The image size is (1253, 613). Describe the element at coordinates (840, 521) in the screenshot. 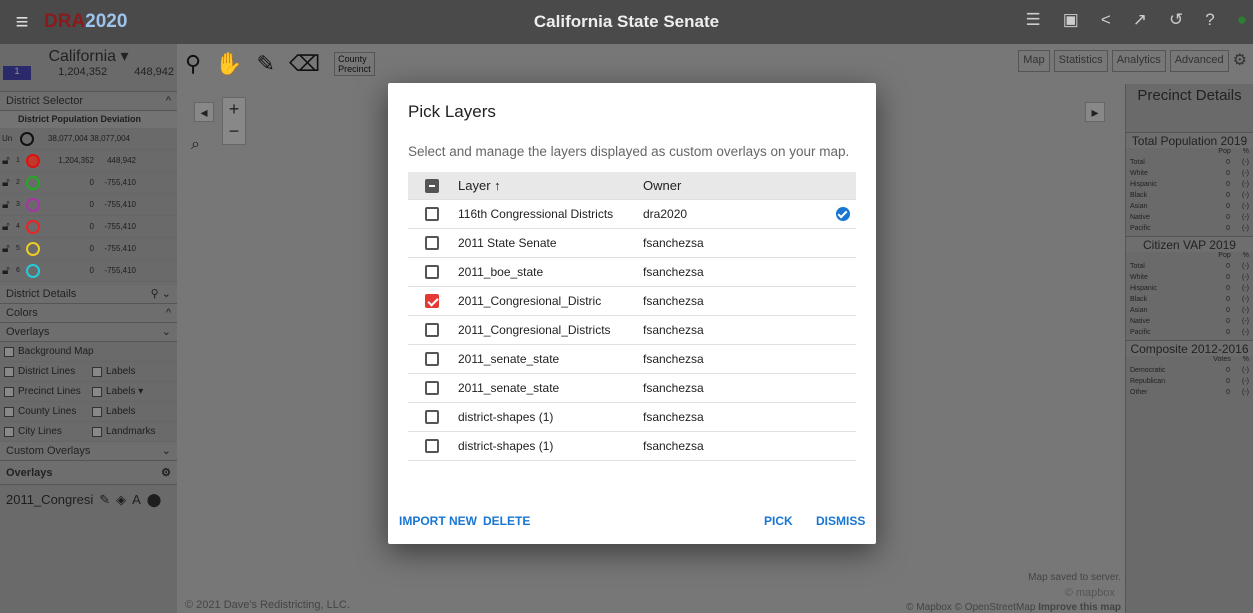

I see `dismiss-button: DISMISS` at that location.